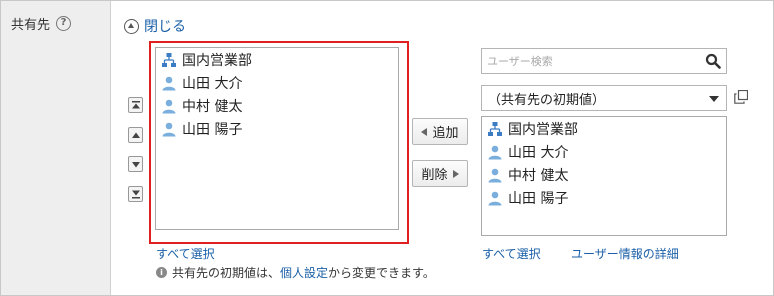 This screenshot has width=774, height=296. What do you see at coordinates (165, 27) in the screenshot?
I see `close-link-label: 閉じる` at bounding box center [165, 27].